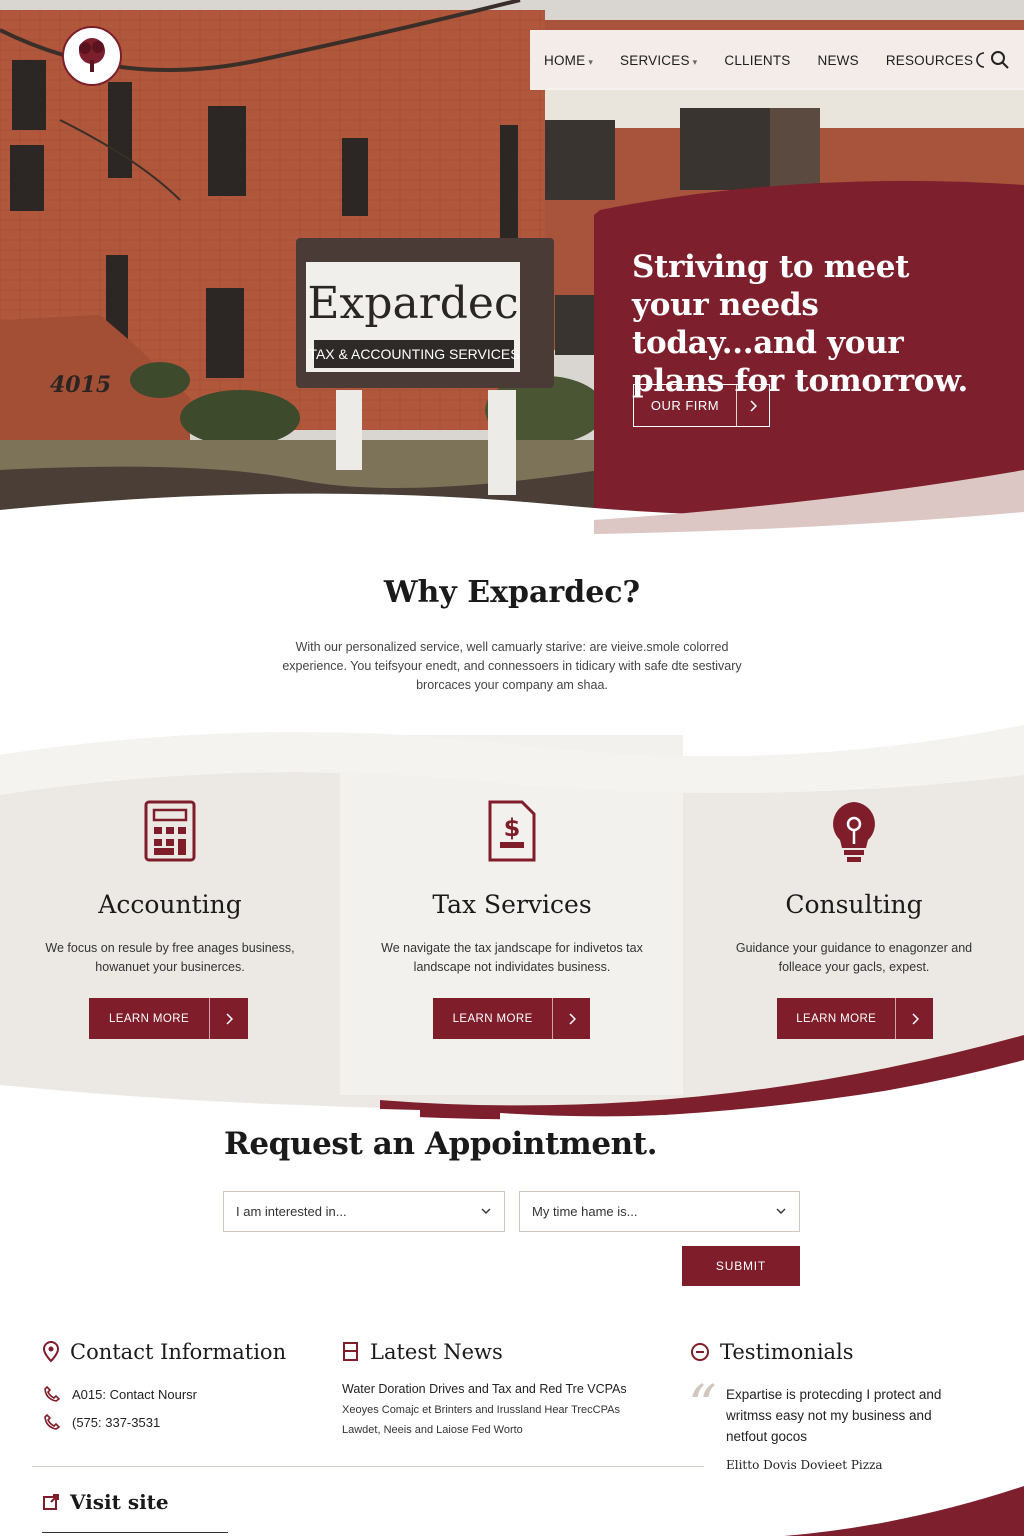  Describe the element at coordinates (838, 60) in the screenshot. I see `nav-news: NEWS` at that location.